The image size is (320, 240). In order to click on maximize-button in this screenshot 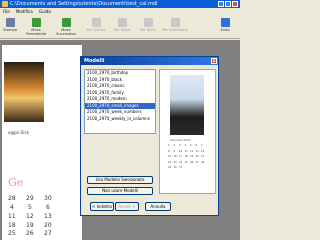, I will do `click(228, 4)`.